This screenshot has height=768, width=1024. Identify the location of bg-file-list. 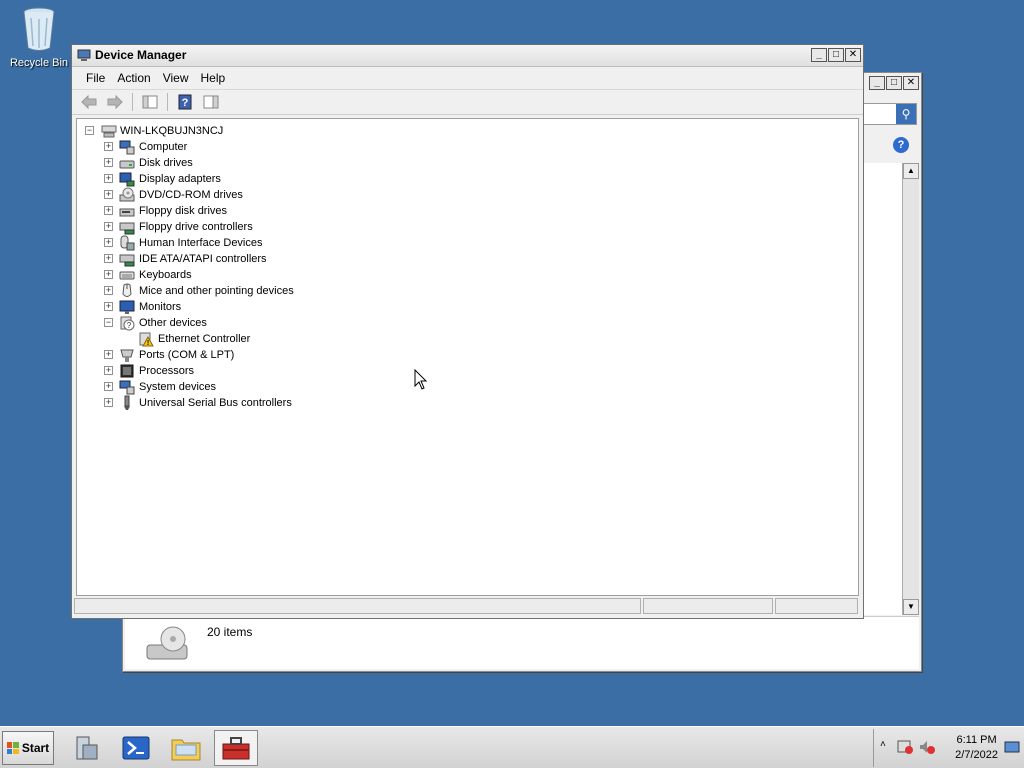
(883, 389).